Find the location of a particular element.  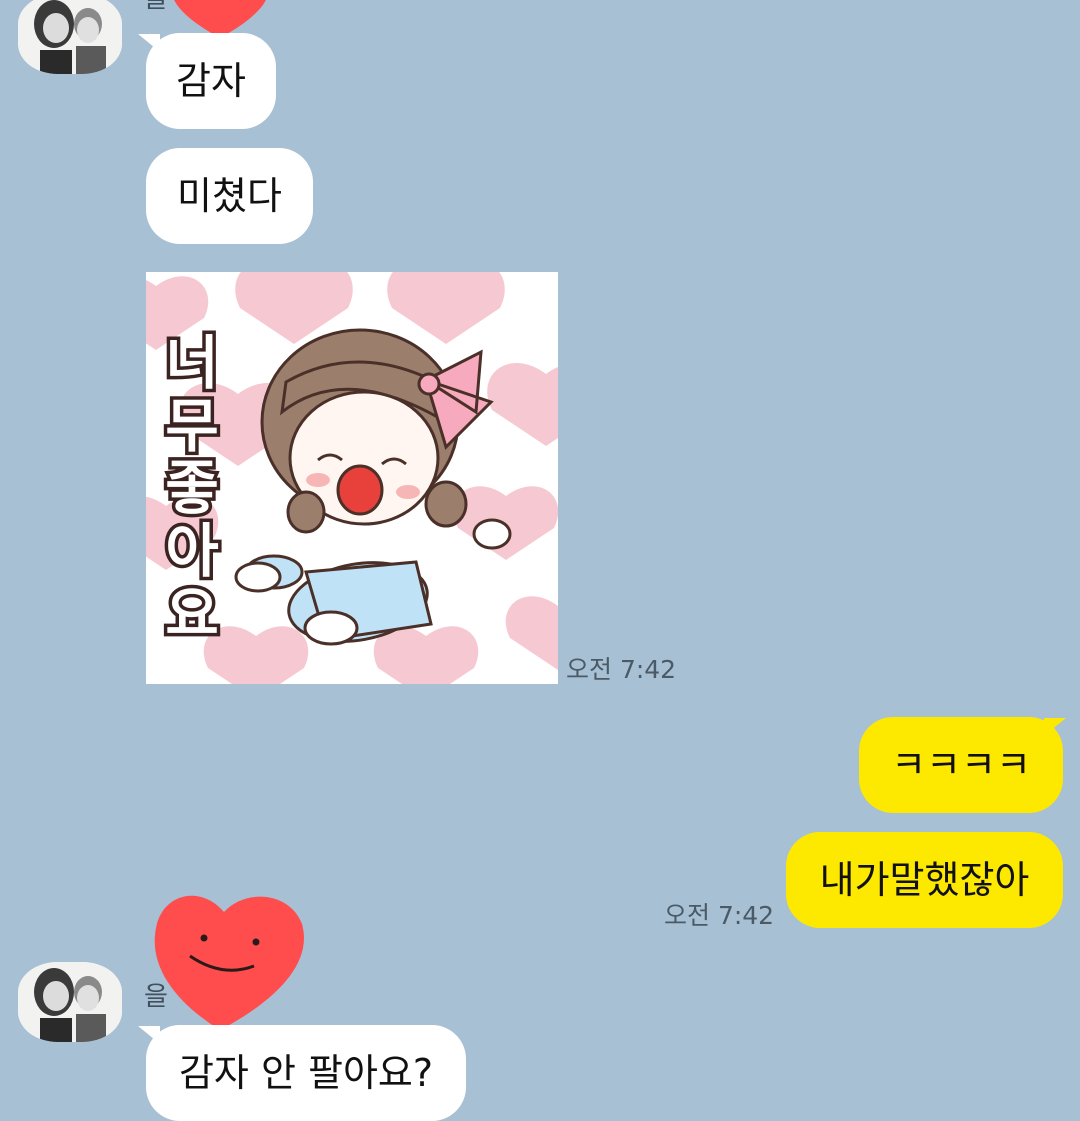

incoming-message: 미쳤다 is located at coordinates (229, 196).